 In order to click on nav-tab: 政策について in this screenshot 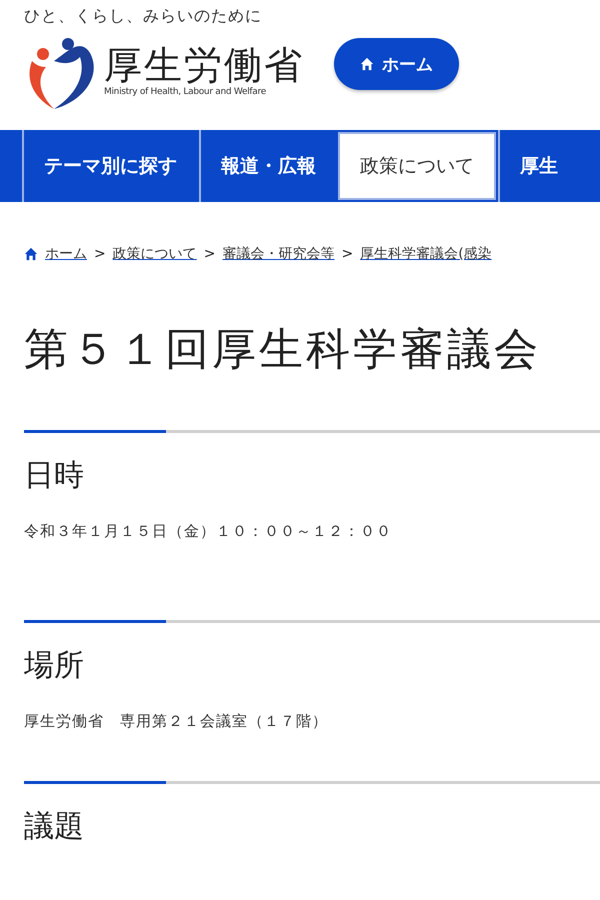, I will do `click(417, 166)`.